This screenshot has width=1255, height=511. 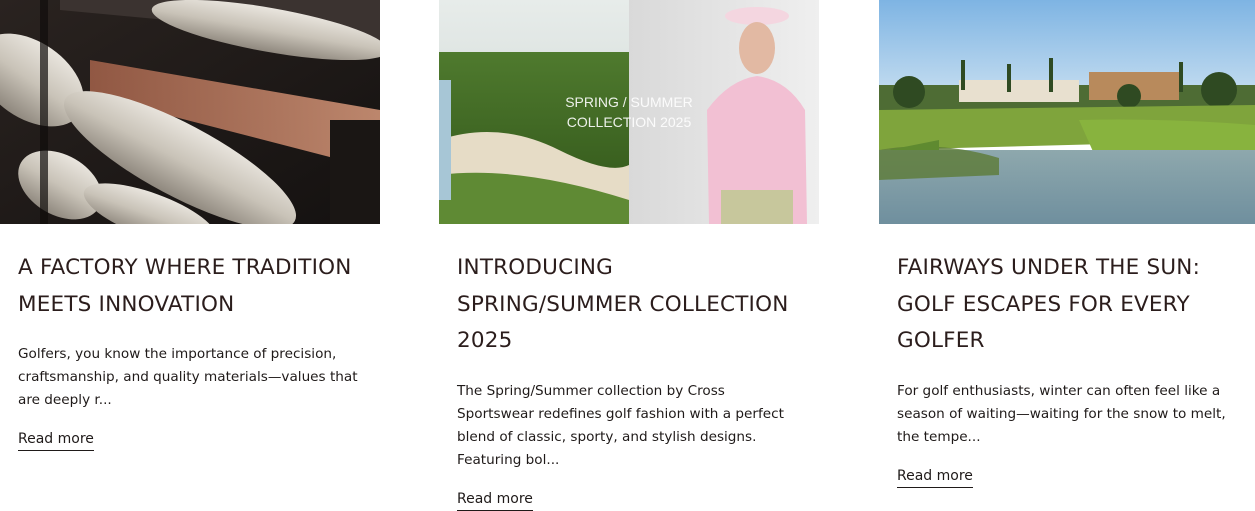 I want to click on factory-yarn-image, so click(x=190, y=112).